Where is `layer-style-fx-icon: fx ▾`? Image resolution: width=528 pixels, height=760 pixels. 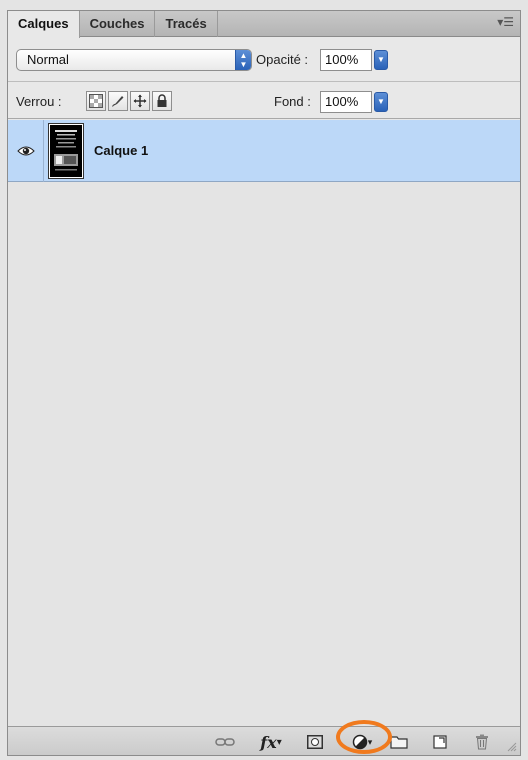
layer-style-fx-icon: fx ▾ is located at coordinates (271, 742).